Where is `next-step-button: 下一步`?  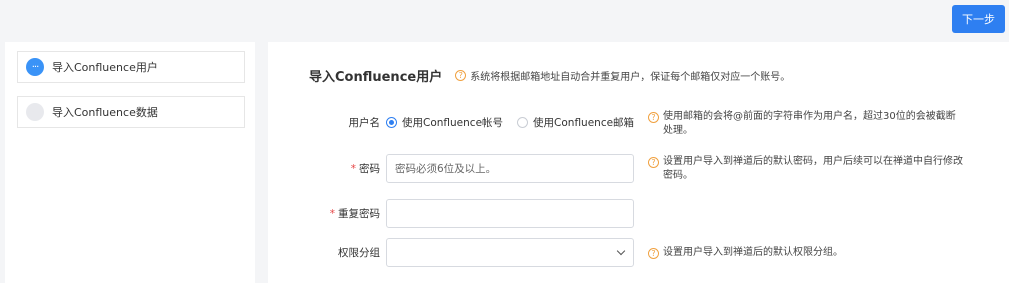
next-step-button: 下一步 is located at coordinates (978, 19).